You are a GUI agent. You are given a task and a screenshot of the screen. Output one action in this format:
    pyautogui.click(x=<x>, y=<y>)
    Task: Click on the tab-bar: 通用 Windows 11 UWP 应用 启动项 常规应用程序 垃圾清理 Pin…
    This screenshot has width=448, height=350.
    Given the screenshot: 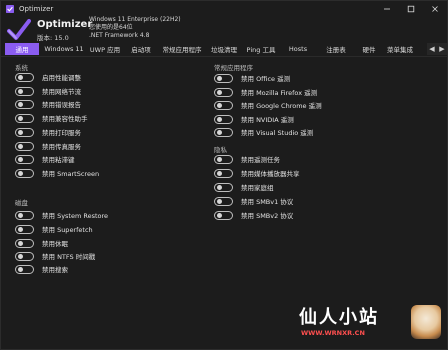 What is the action you would take?
    pyautogui.click(x=224, y=49)
    